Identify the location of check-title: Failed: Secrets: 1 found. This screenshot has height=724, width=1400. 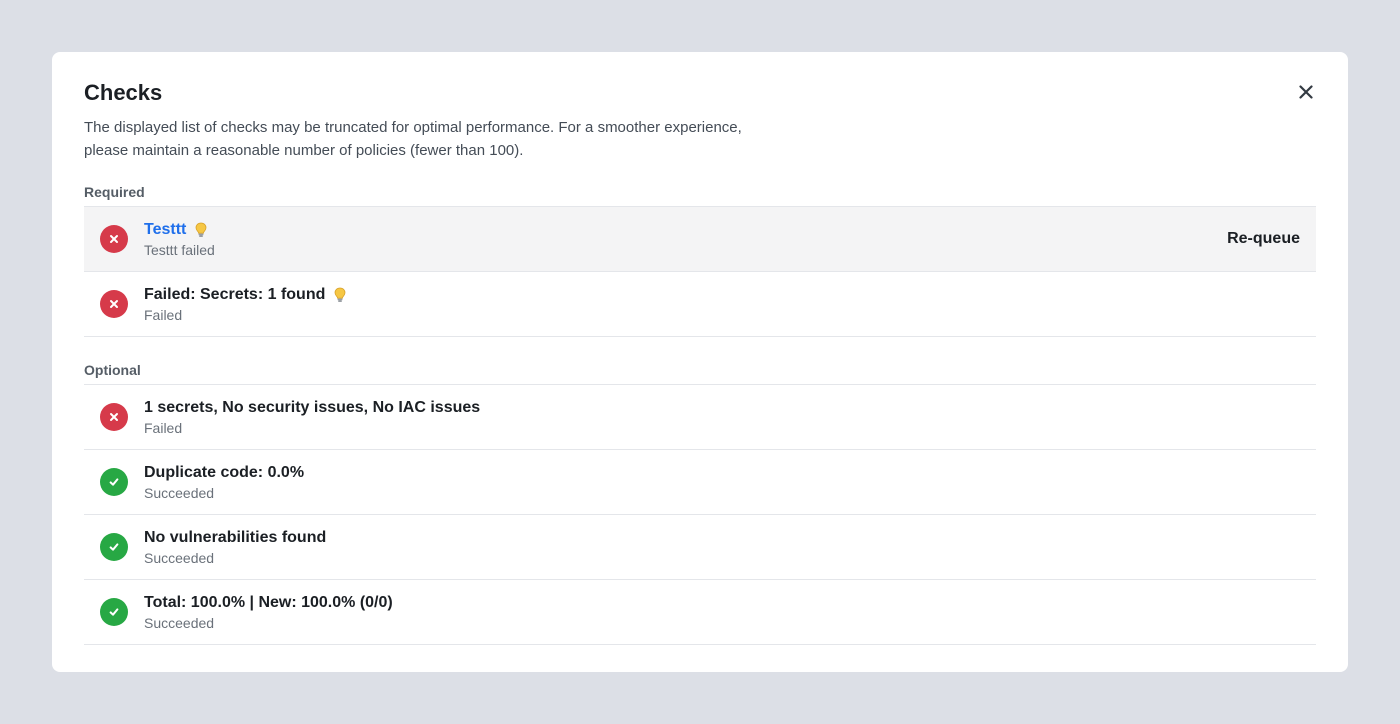
(235, 294).